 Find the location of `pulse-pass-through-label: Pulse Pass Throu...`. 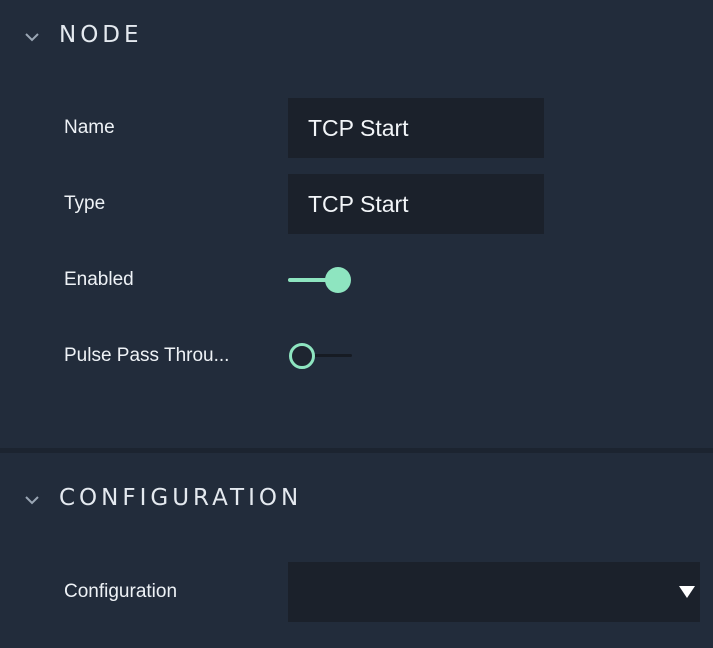

pulse-pass-through-label: Pulse Pass Throu... is located at coordinates (147, 355).